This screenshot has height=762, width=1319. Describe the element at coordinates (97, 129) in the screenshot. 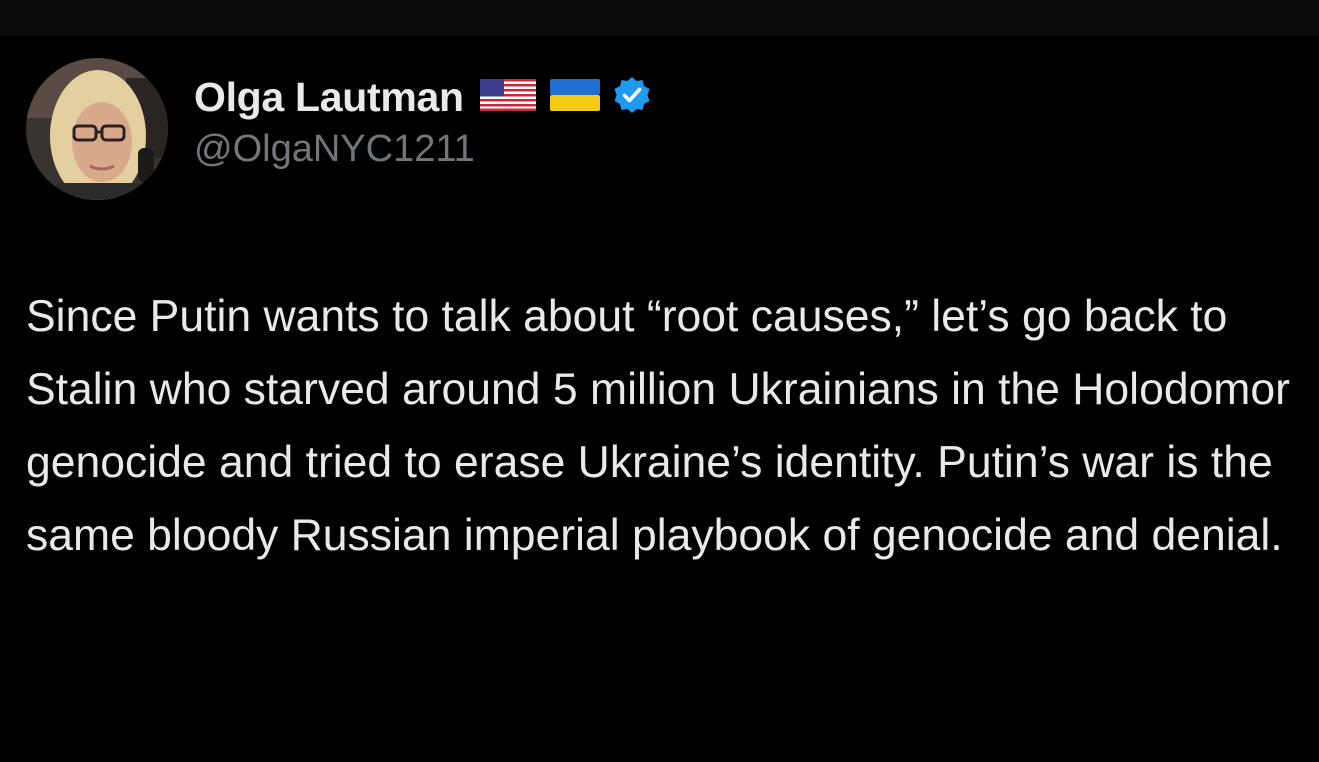

I see `avatar` at that location.